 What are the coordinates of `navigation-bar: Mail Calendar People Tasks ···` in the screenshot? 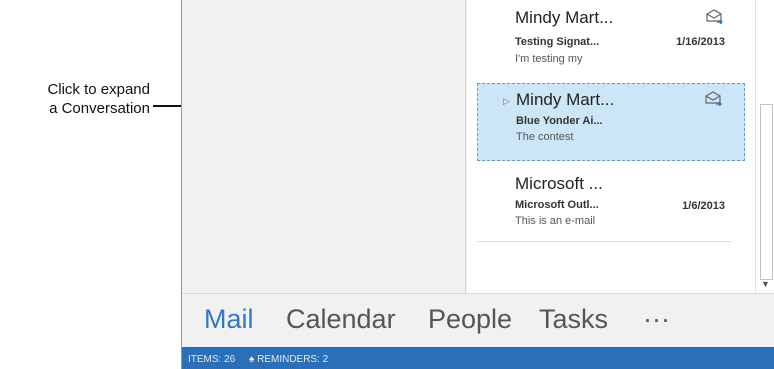 It's located at (478, 320).